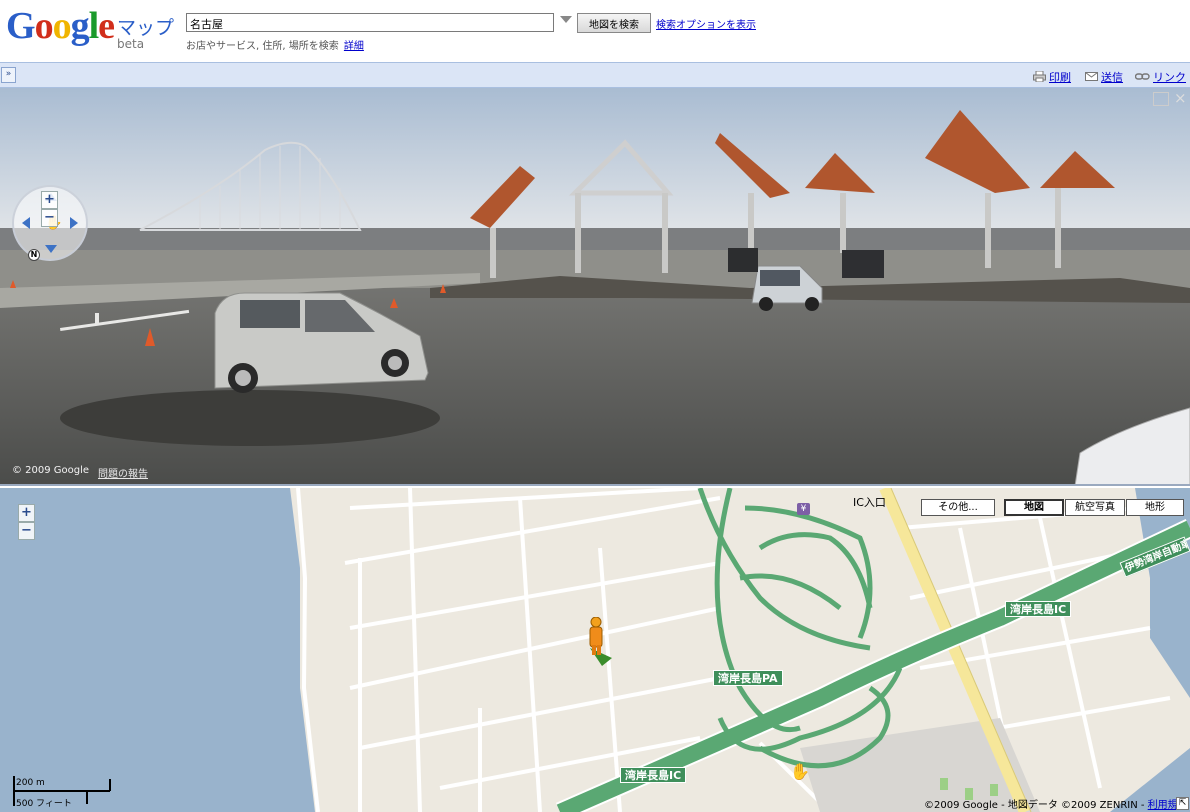 This screenshot has width=1190, height=812. What do you see at coordinates (1034, 507) in the screenshot?
I see `map-type-map-button: 地図` at bounding box center [1034, 507].